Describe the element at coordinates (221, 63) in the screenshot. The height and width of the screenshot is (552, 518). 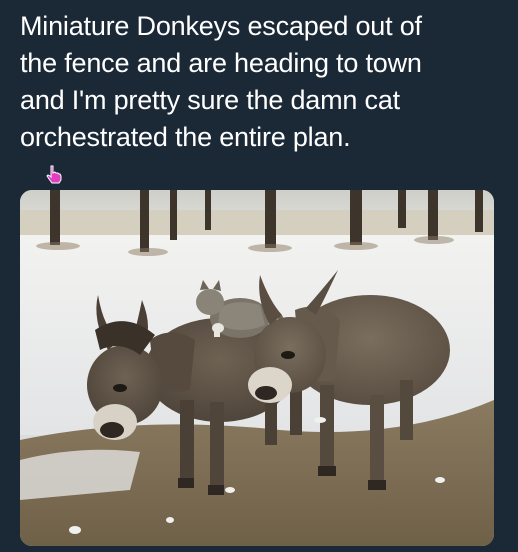
I see `caption-line: the fence and are heading to town` at that location.